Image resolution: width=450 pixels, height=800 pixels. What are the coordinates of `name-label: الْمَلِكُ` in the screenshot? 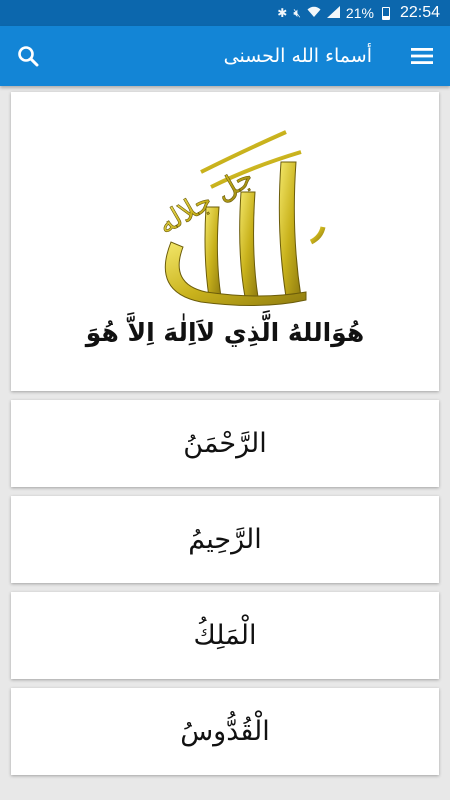 It's located at (225, 635).